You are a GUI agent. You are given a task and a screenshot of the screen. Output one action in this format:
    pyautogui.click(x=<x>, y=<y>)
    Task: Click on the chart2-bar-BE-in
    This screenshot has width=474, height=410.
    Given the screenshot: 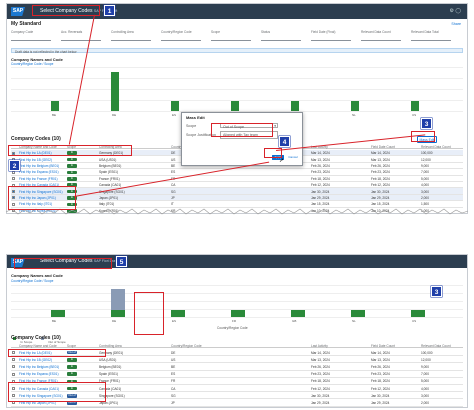 What is the action you would take?
    pyautogui.click(x=58, y=313)
    